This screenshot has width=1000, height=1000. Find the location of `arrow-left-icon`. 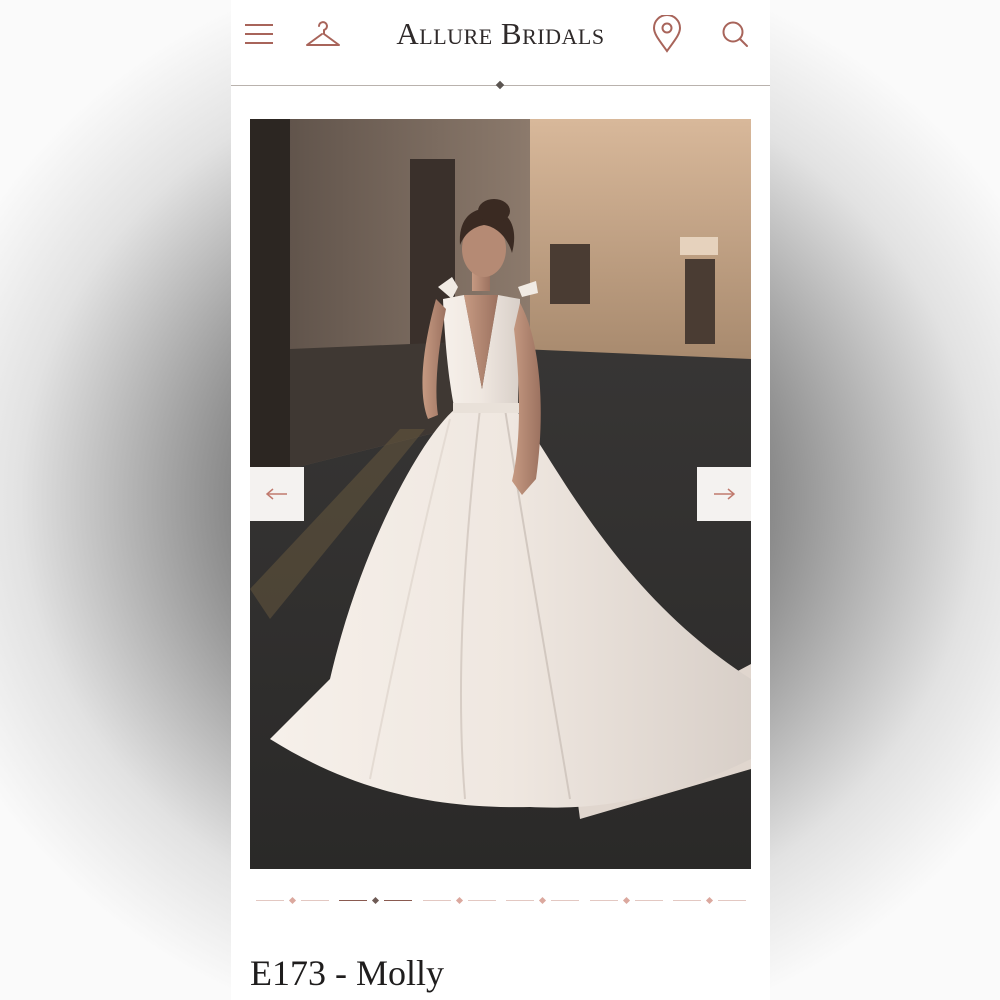

arrow-left-icon is located at coordinates (276, 494).